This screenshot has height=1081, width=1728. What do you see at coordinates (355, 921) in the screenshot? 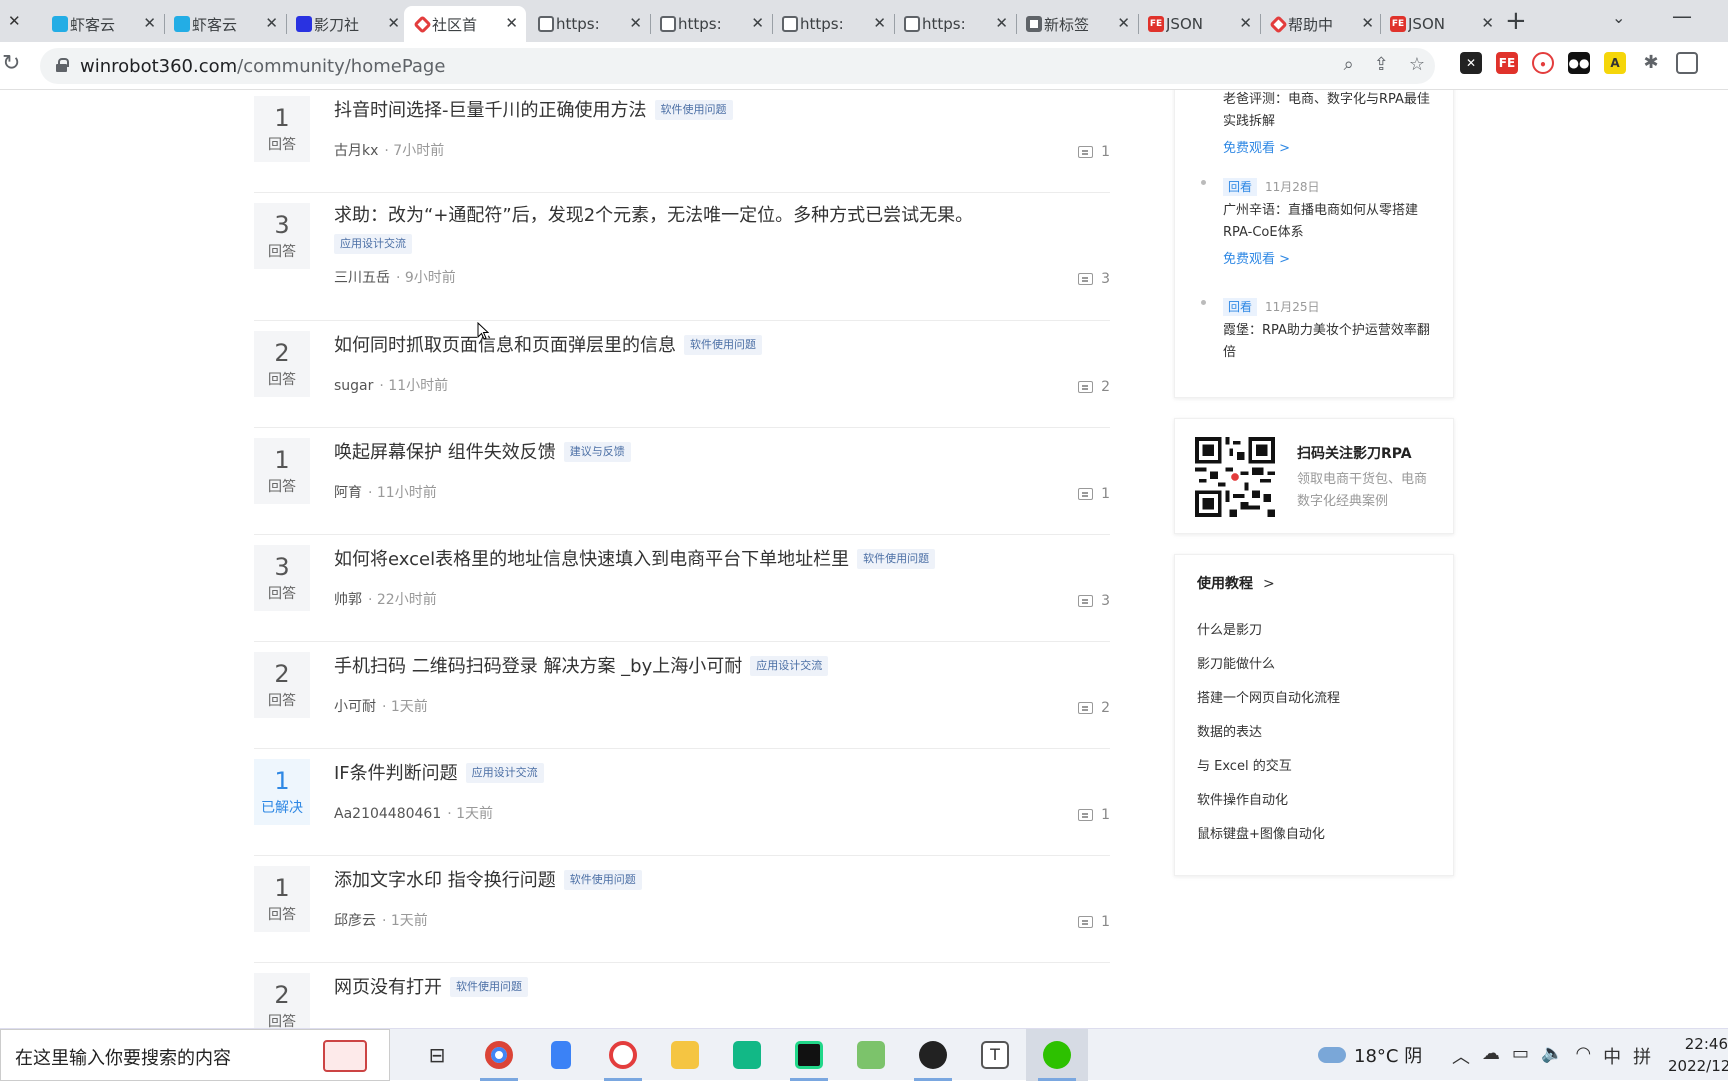
I see `author-name: 邱彦云` at bounding box center [355, 921].